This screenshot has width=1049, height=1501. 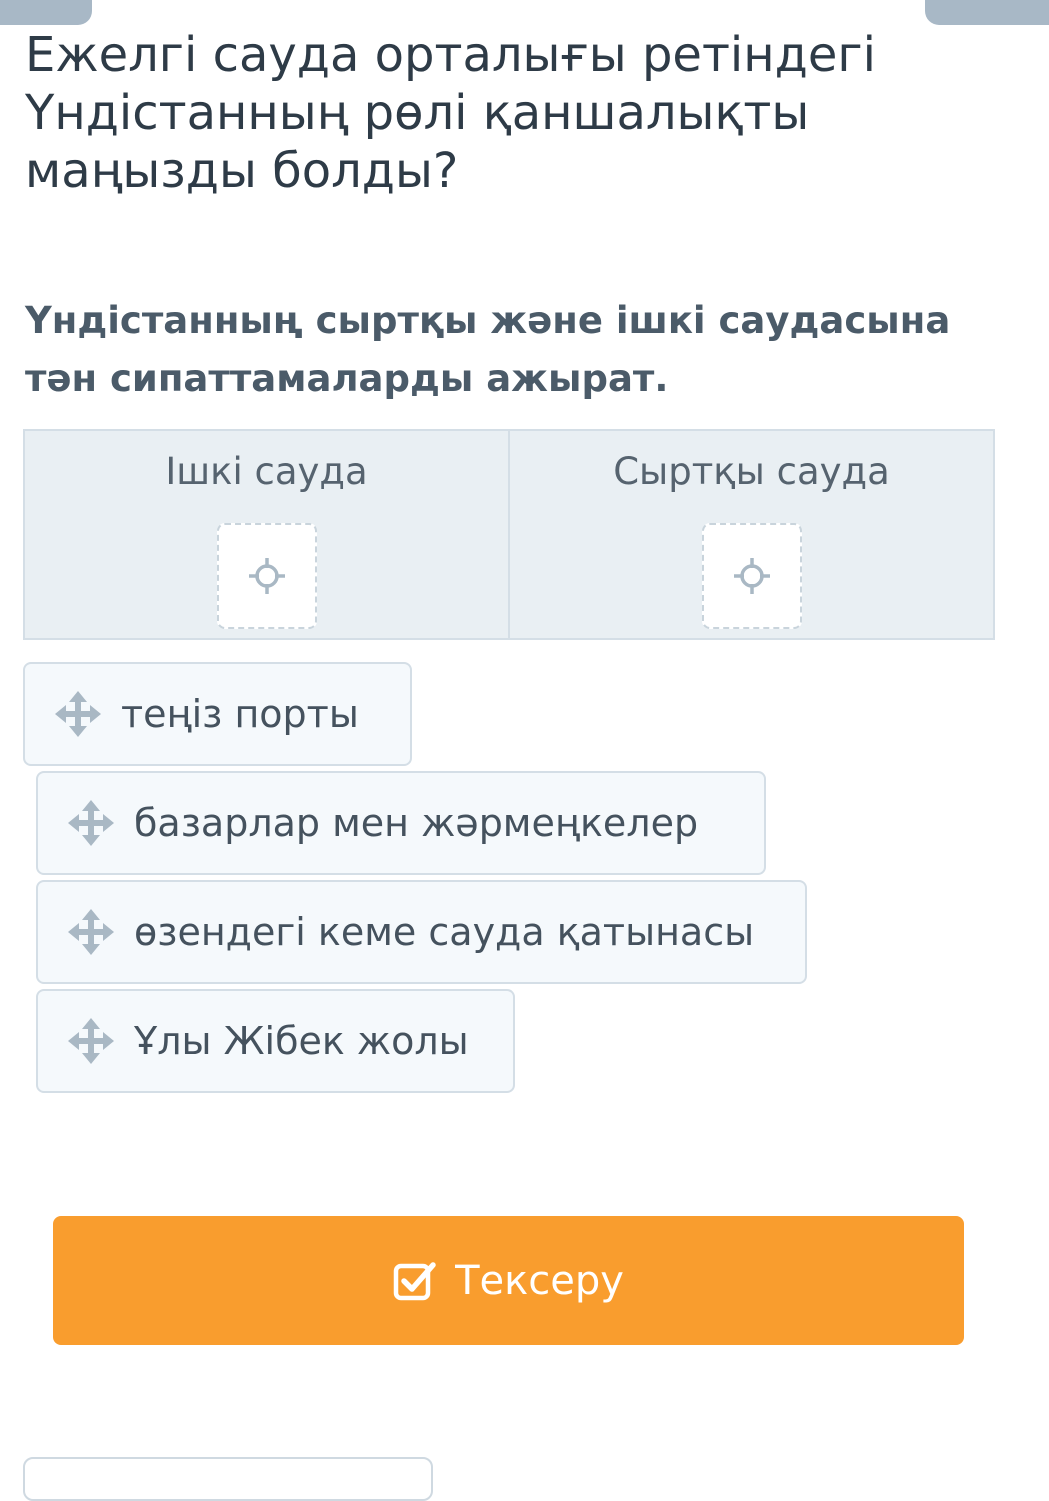 I want to click on check-button-label: Тексеру, so click(x=539, y=1280).